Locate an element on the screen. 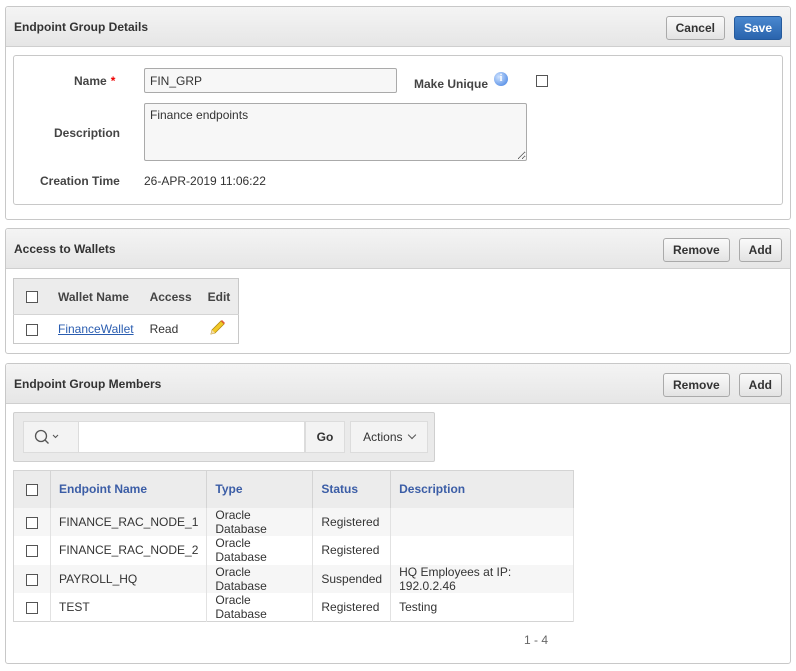 The image size is (796, 671). name-label: Name * is located at coordinates (94, 81).